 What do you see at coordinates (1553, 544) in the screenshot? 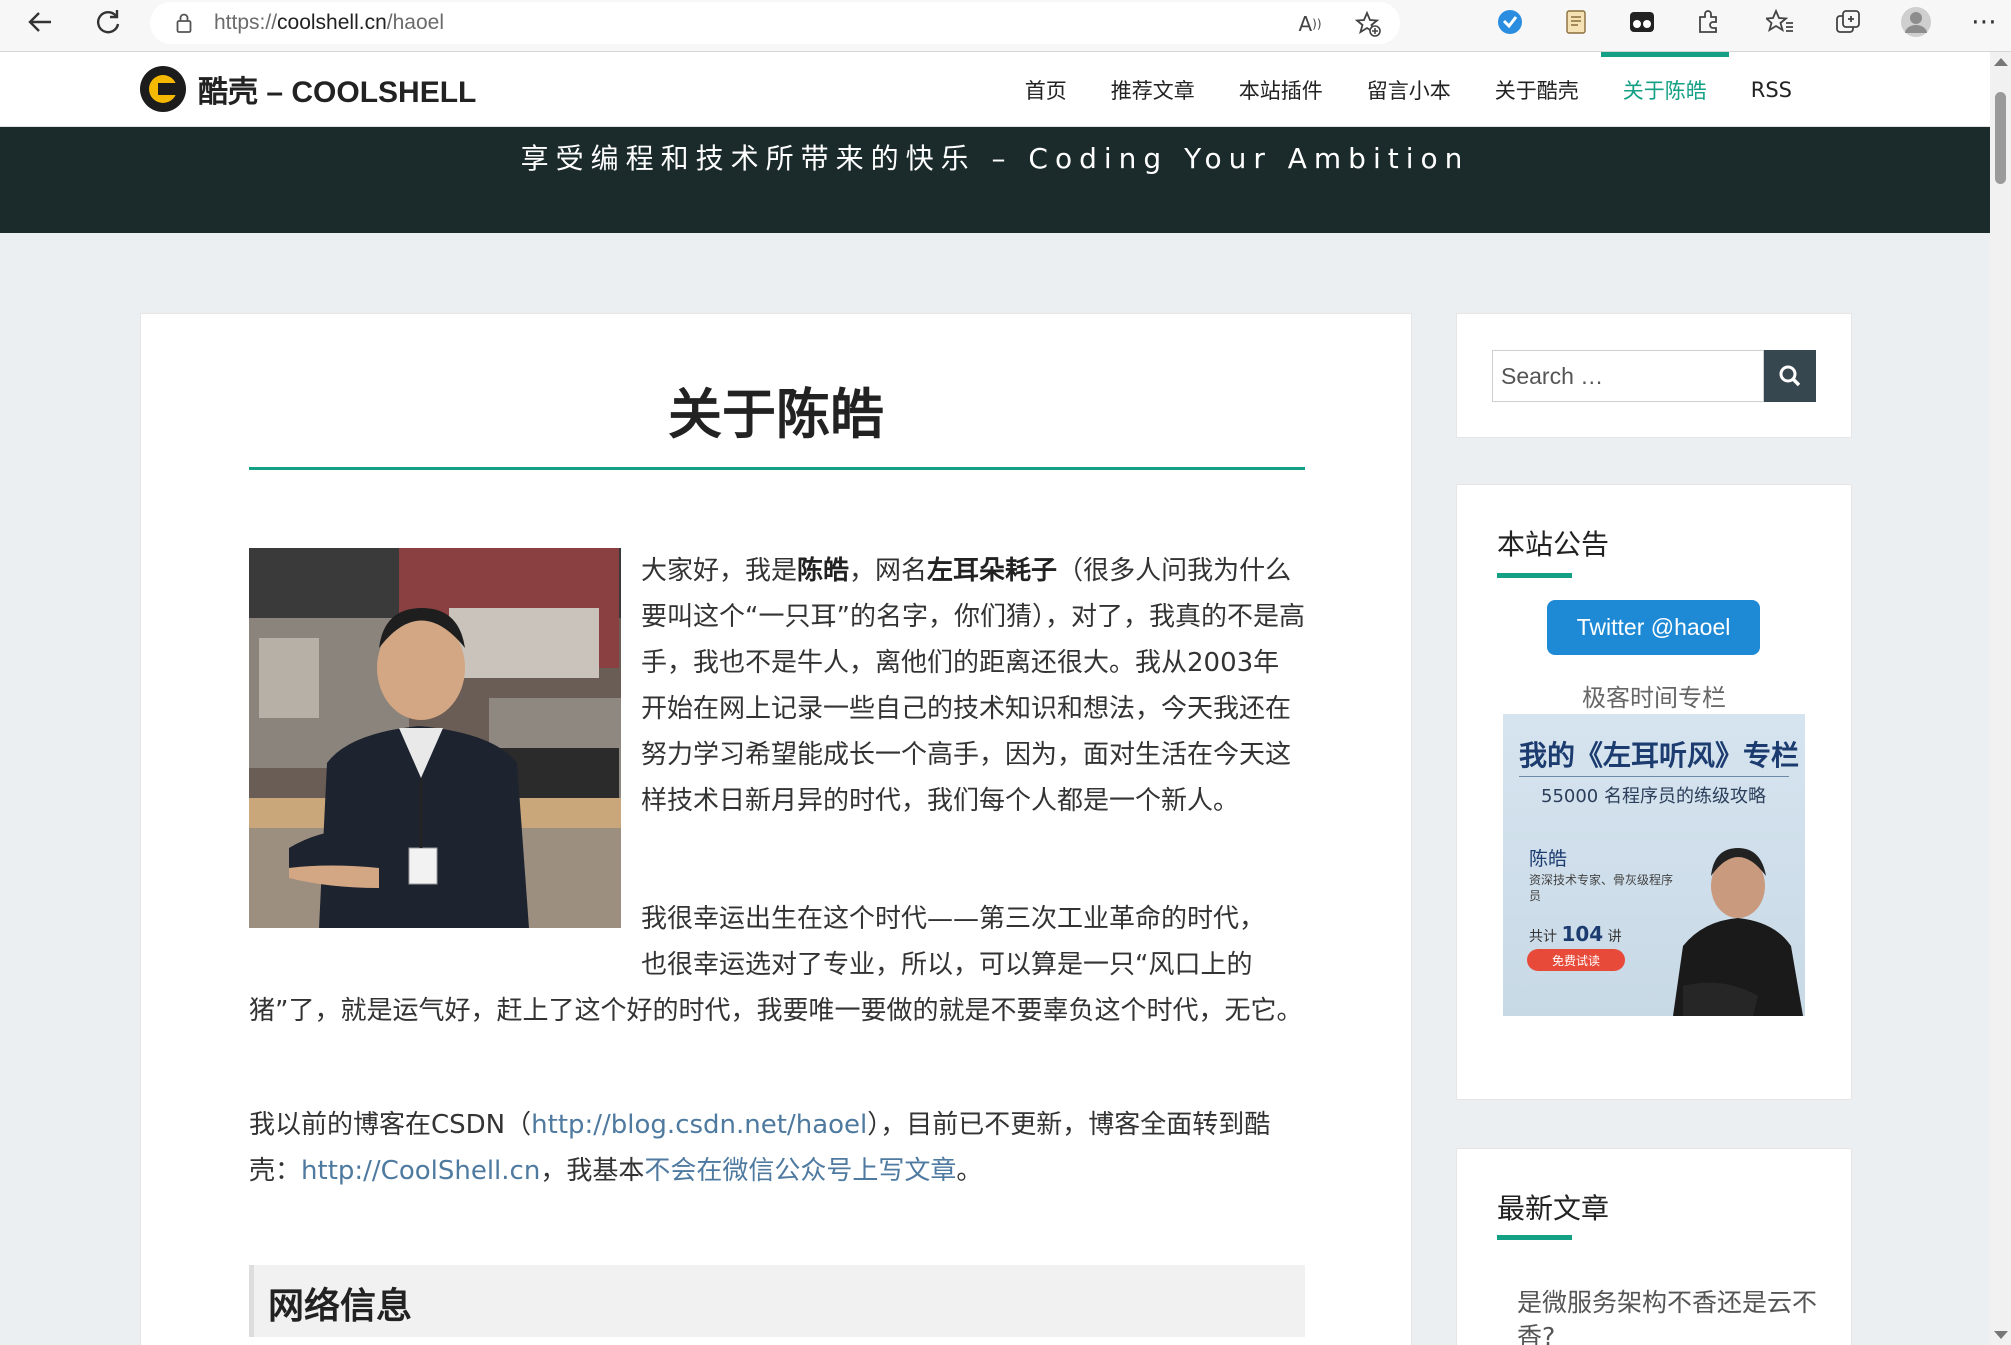
I see `notice-title: 本站公告` at bounding box center [1553, 544].